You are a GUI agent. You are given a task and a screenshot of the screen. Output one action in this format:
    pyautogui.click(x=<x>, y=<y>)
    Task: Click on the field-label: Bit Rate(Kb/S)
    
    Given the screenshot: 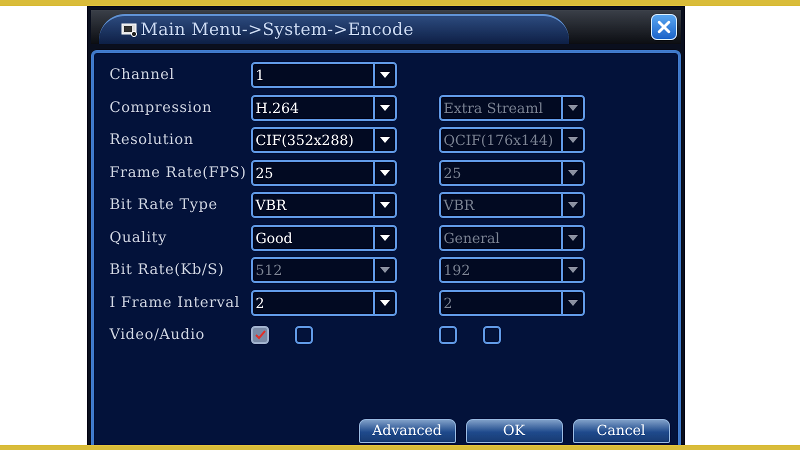 What is the action you would take?
    pyautogui.click(x=168, y=270)
    